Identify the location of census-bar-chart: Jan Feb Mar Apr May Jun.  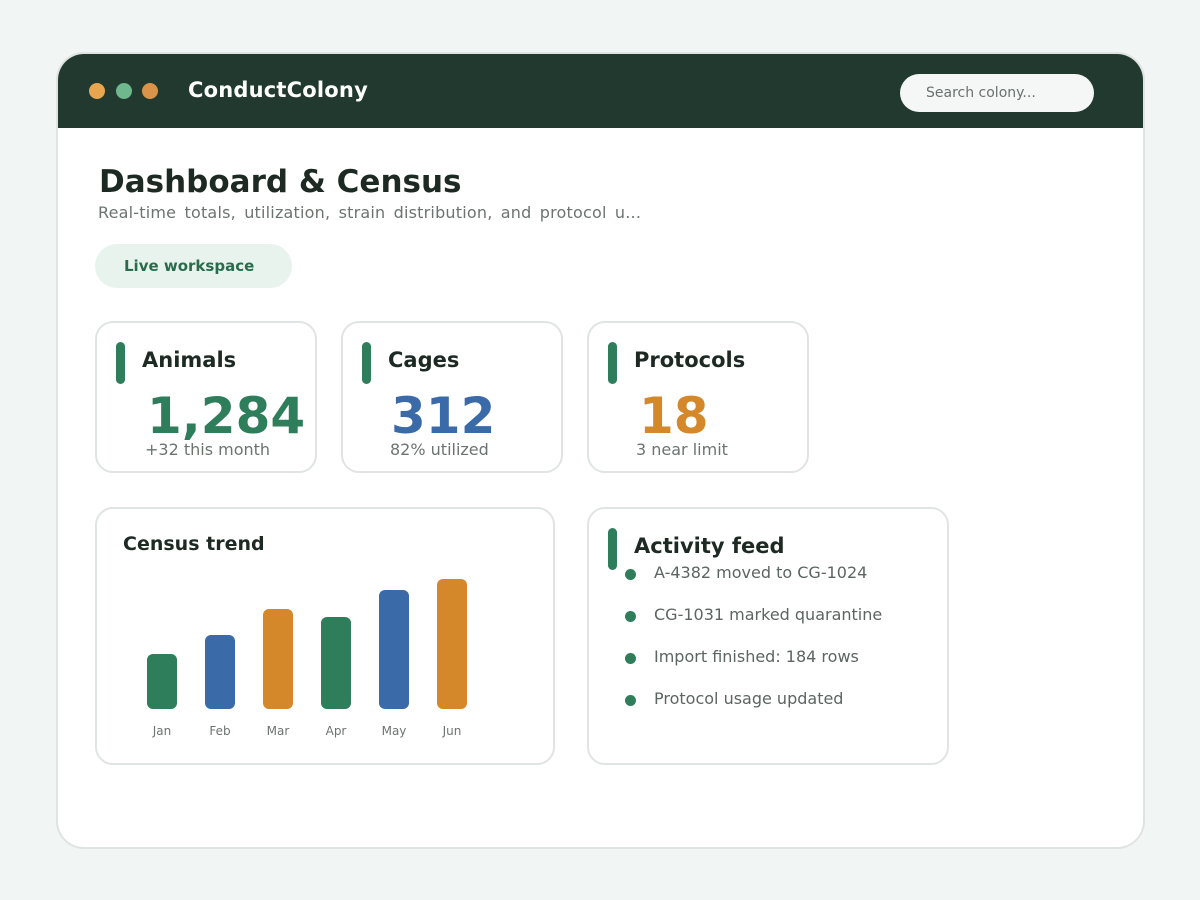
(307, 658).